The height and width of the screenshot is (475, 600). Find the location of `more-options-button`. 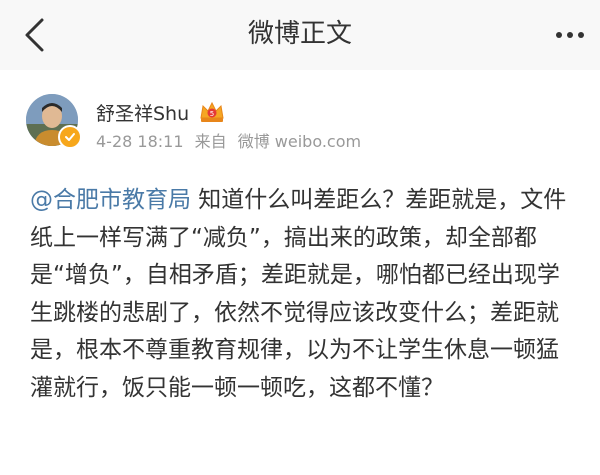

more-options-button is located at coordinates (570, 35).